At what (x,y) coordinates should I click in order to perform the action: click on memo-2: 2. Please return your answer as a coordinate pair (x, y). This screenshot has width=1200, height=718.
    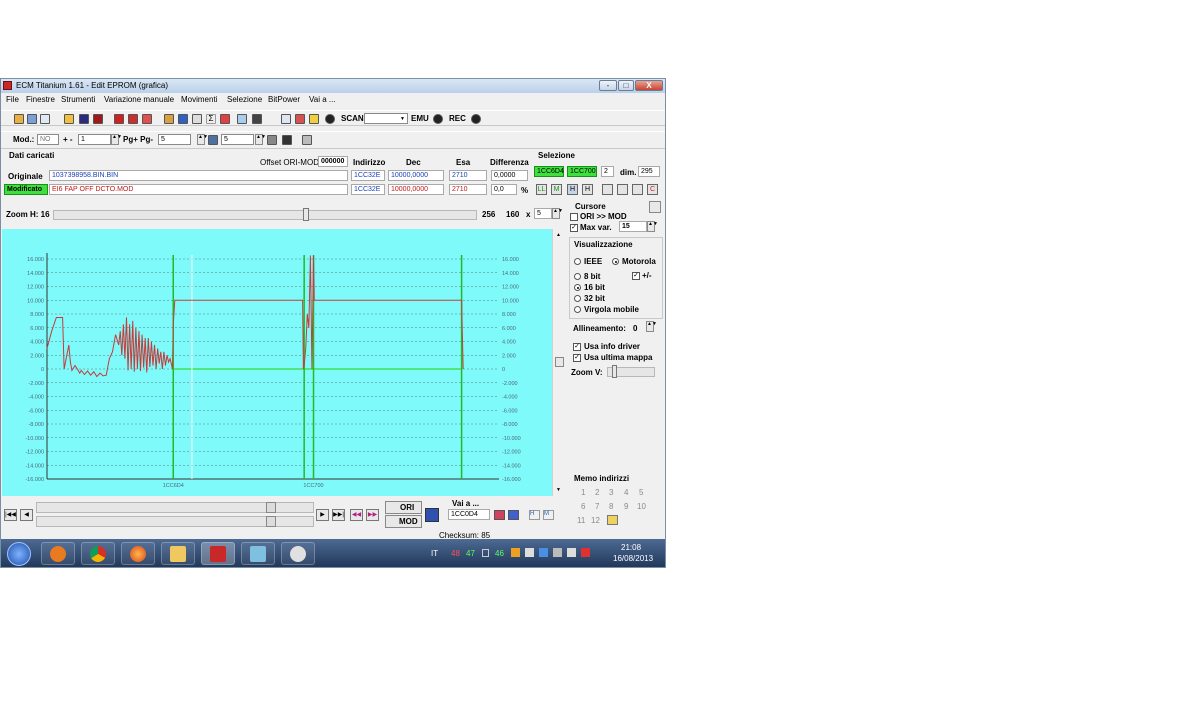
    Looking at the image, I should click on (597, 492).